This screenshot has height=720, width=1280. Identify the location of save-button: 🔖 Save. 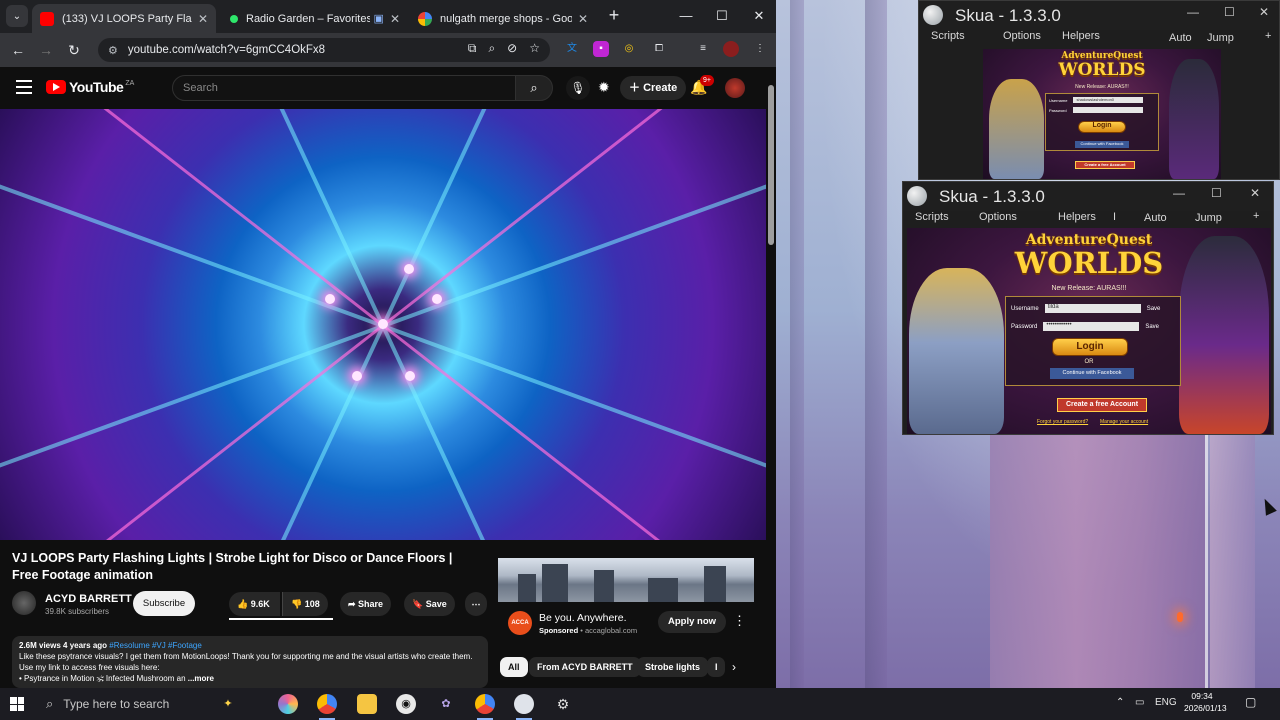
(429, 604).